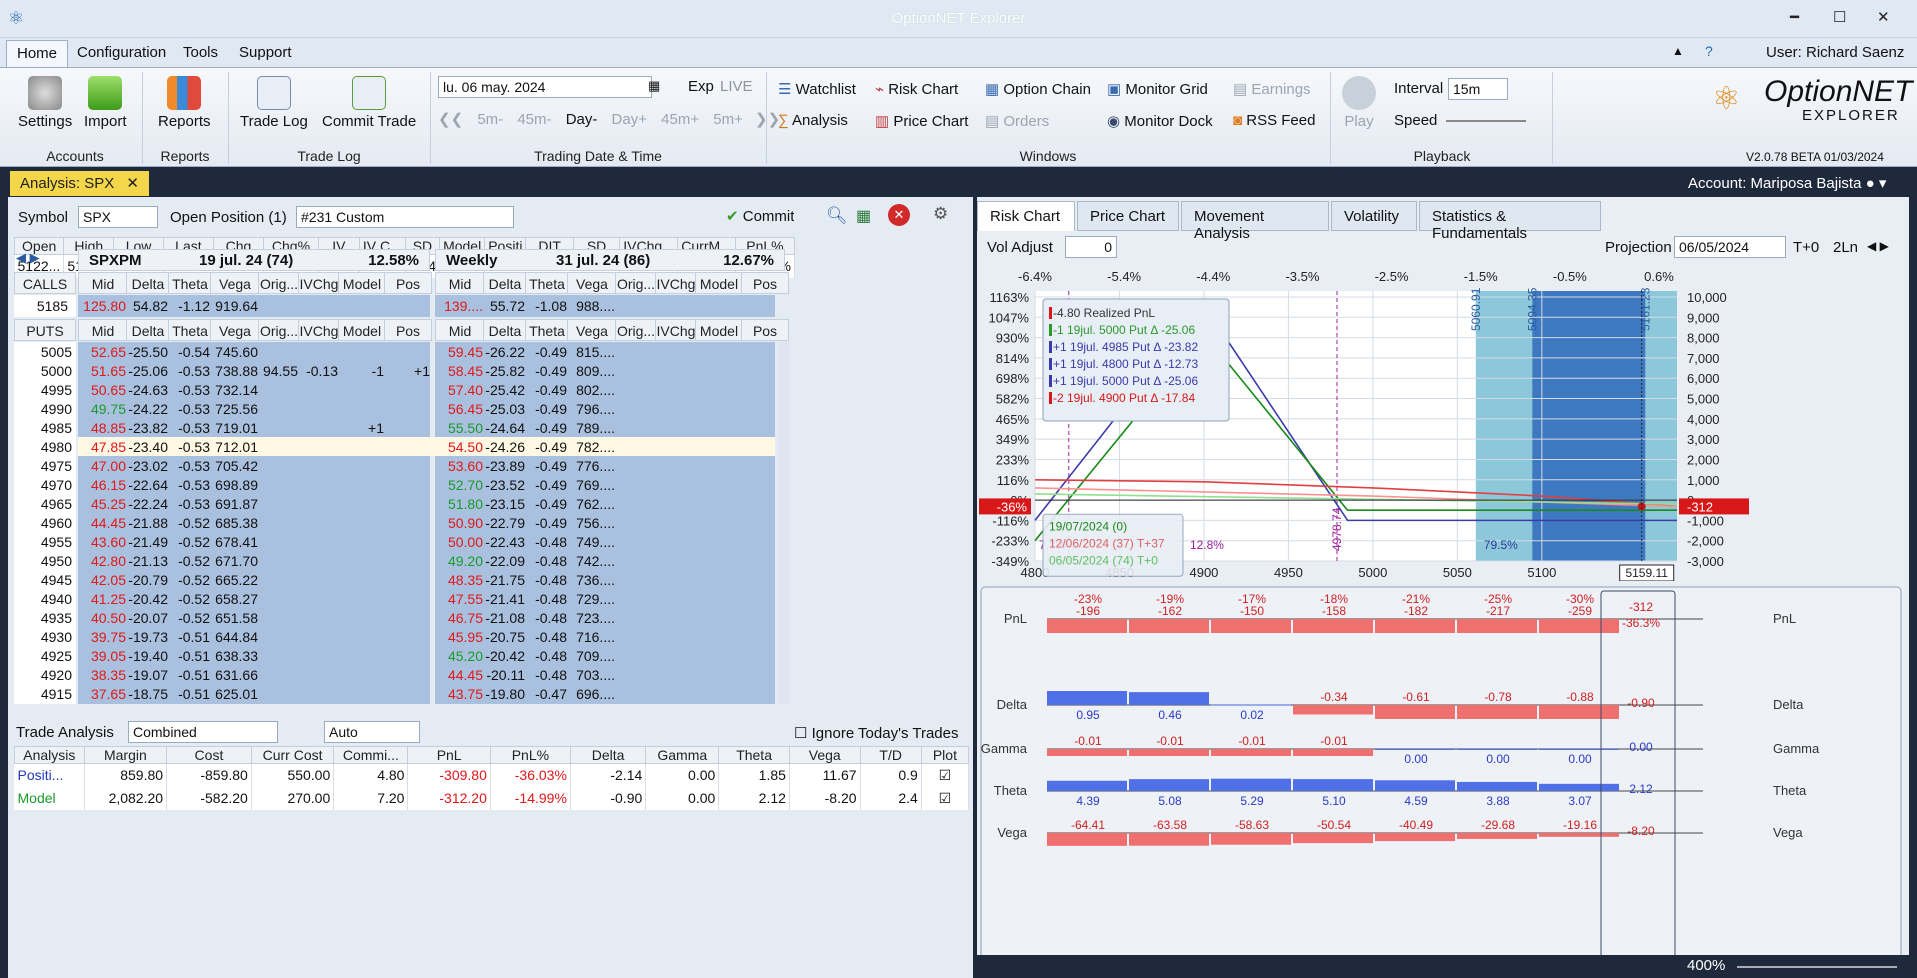 This screenshot has width=1917, height=978. Describe the element at coordinates (824, 755) in the screenshot. I see `analysis-col-header: Vega` at that location.